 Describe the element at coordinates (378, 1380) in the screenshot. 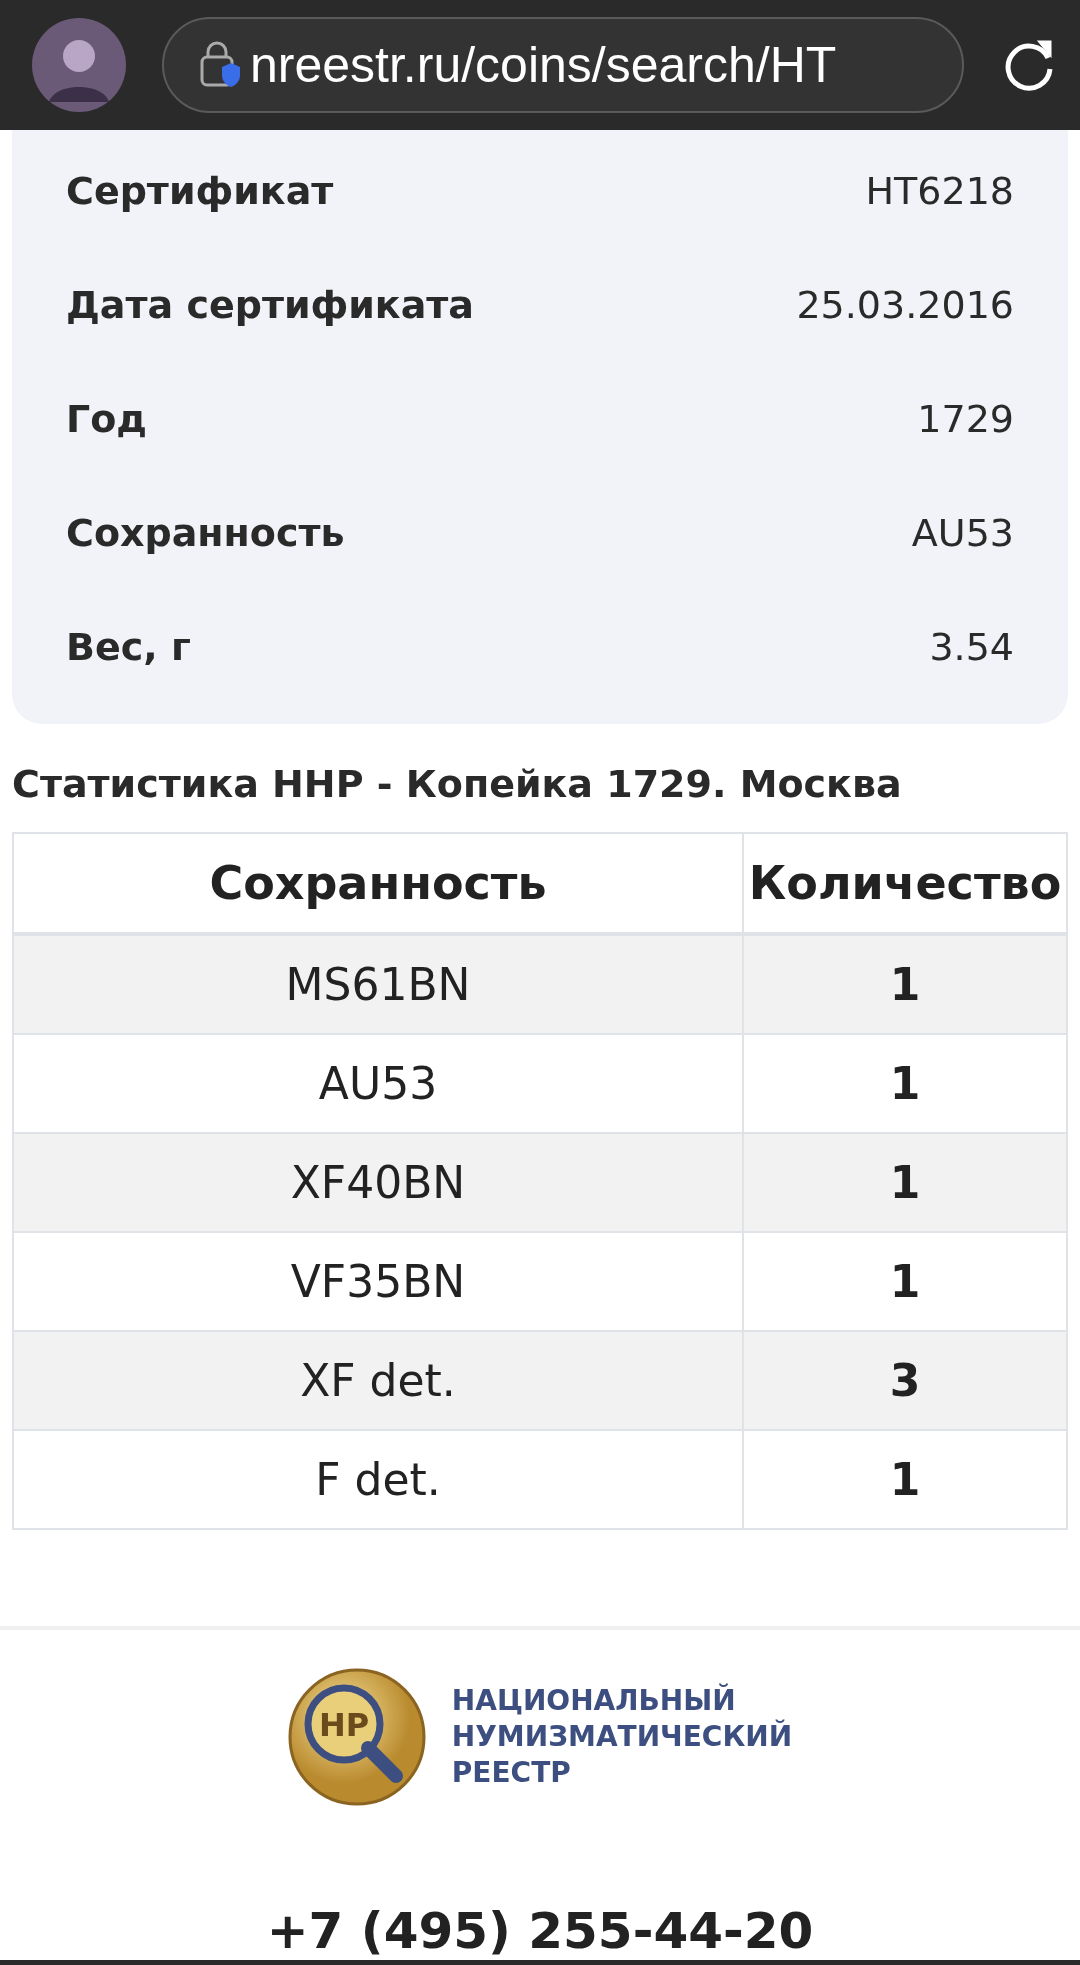

I see `table-cell: XF det.` at that location.